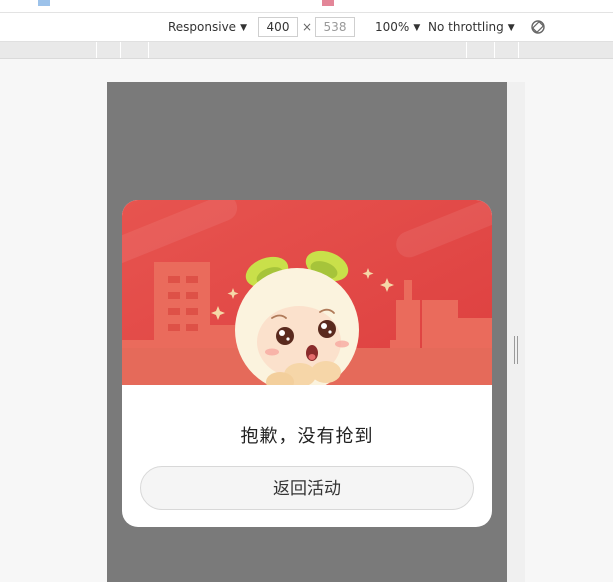  What do you see at coordinates (202, 27) in the screenshot?
I see `device-select-label: Responsive` at bounding box center [202, 27].